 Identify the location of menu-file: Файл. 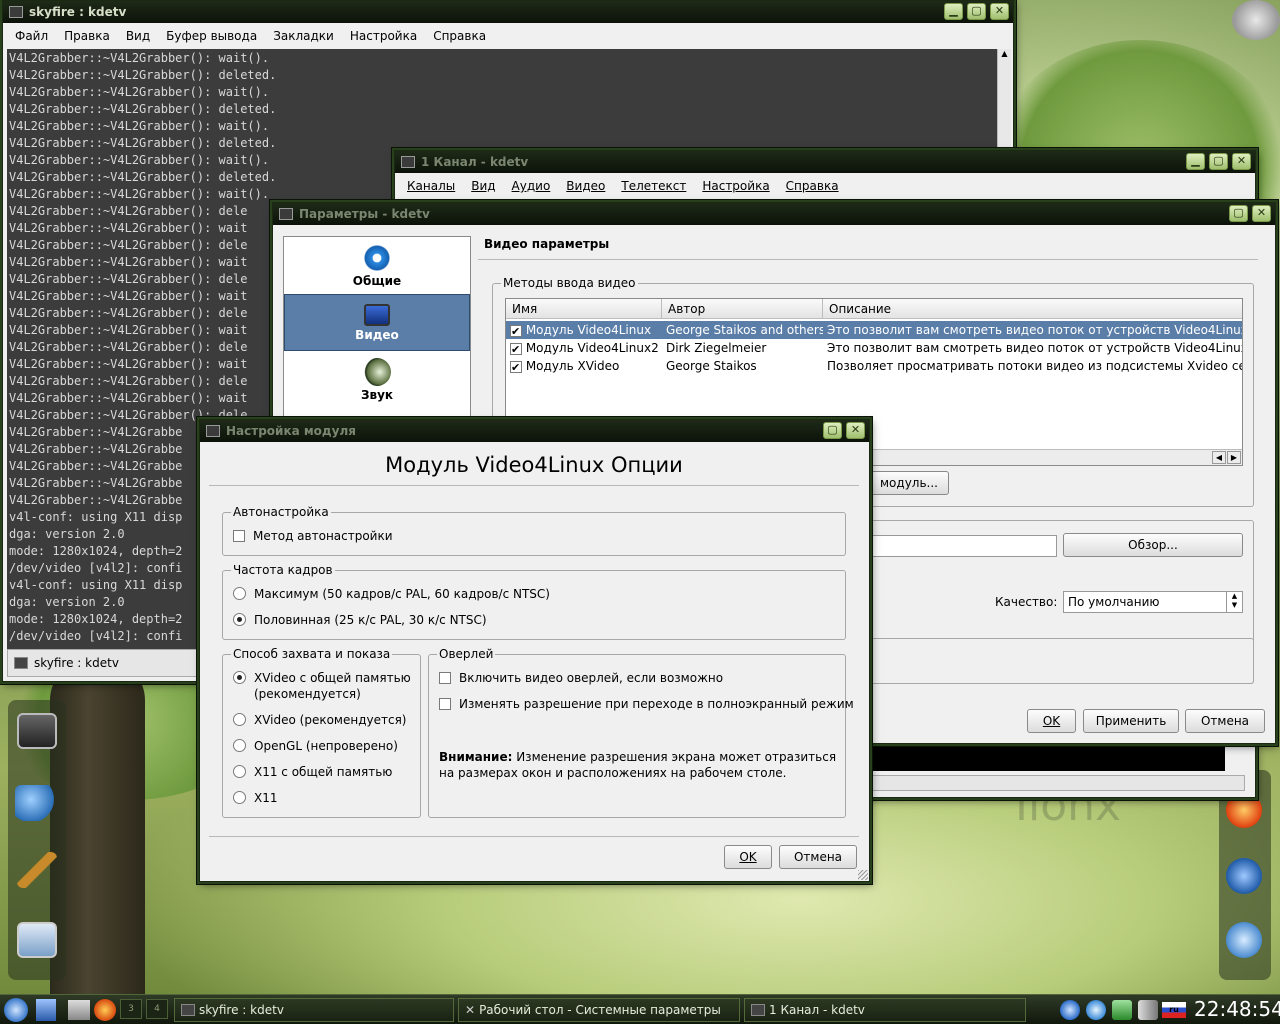
(31, 36).